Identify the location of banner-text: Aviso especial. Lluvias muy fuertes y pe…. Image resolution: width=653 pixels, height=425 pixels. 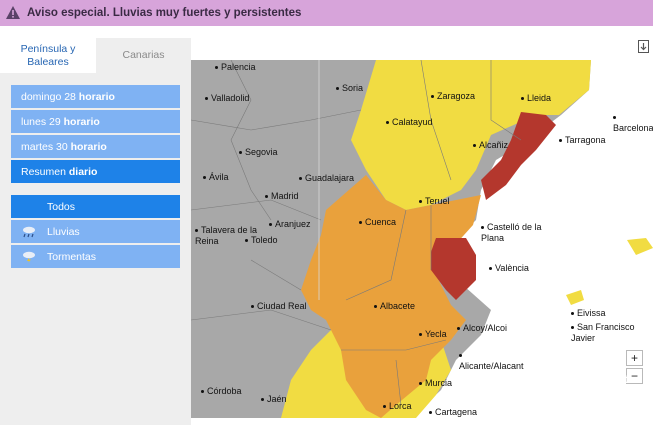
(164, 13).